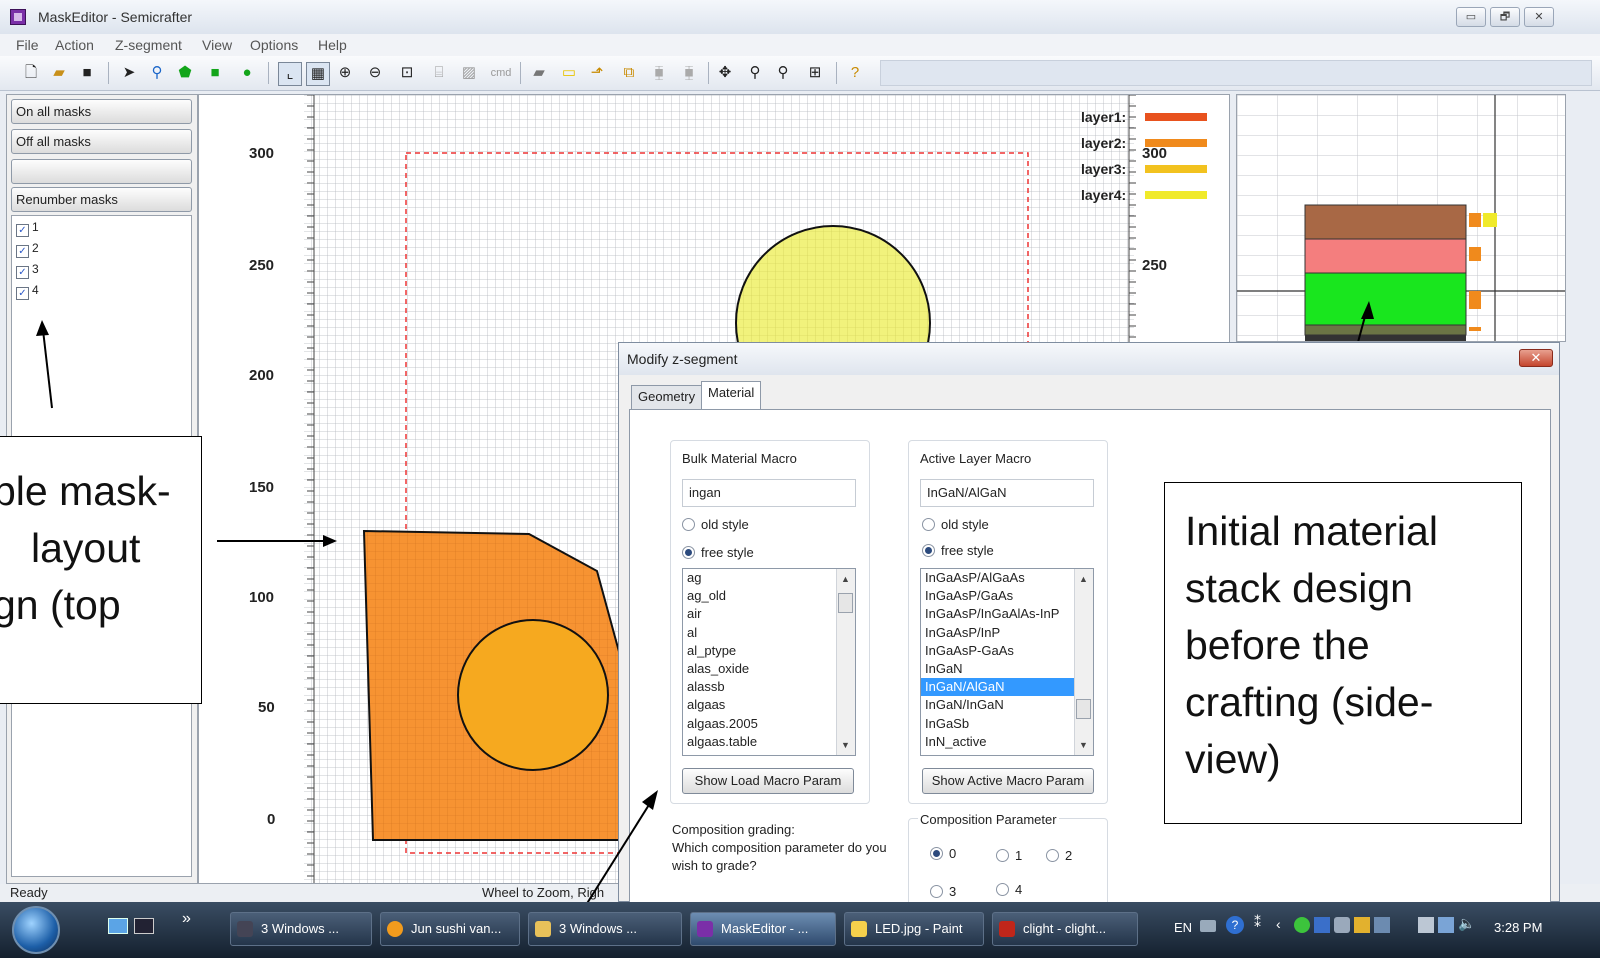  Describe the element at coordinates (1257, 922) in the screenshot. I see `tray-options-icon: ⁑` at that location.